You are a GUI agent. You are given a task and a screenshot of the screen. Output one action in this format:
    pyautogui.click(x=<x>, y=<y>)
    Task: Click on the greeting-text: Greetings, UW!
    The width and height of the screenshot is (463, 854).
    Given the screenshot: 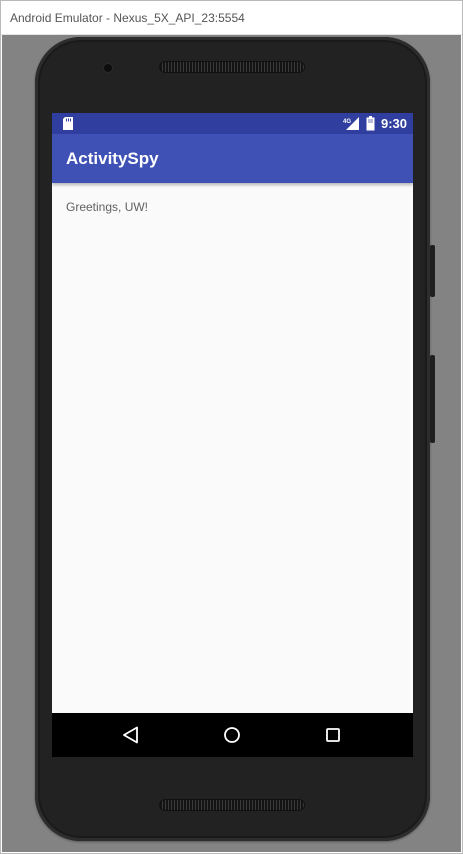 What is the action you would take?
    pyautogui.click(x=107, y=207)
    